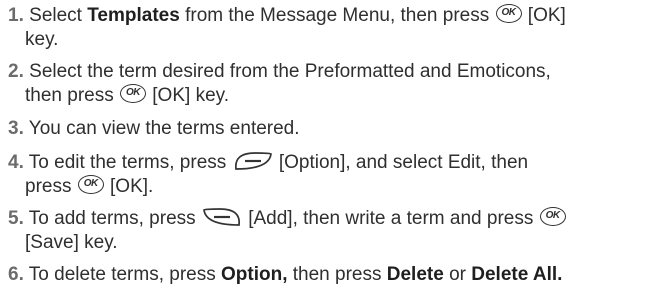 Image resolution: width=646 pixels, height=305 pixels. I want to click on step-text: key., so click(42, 39).